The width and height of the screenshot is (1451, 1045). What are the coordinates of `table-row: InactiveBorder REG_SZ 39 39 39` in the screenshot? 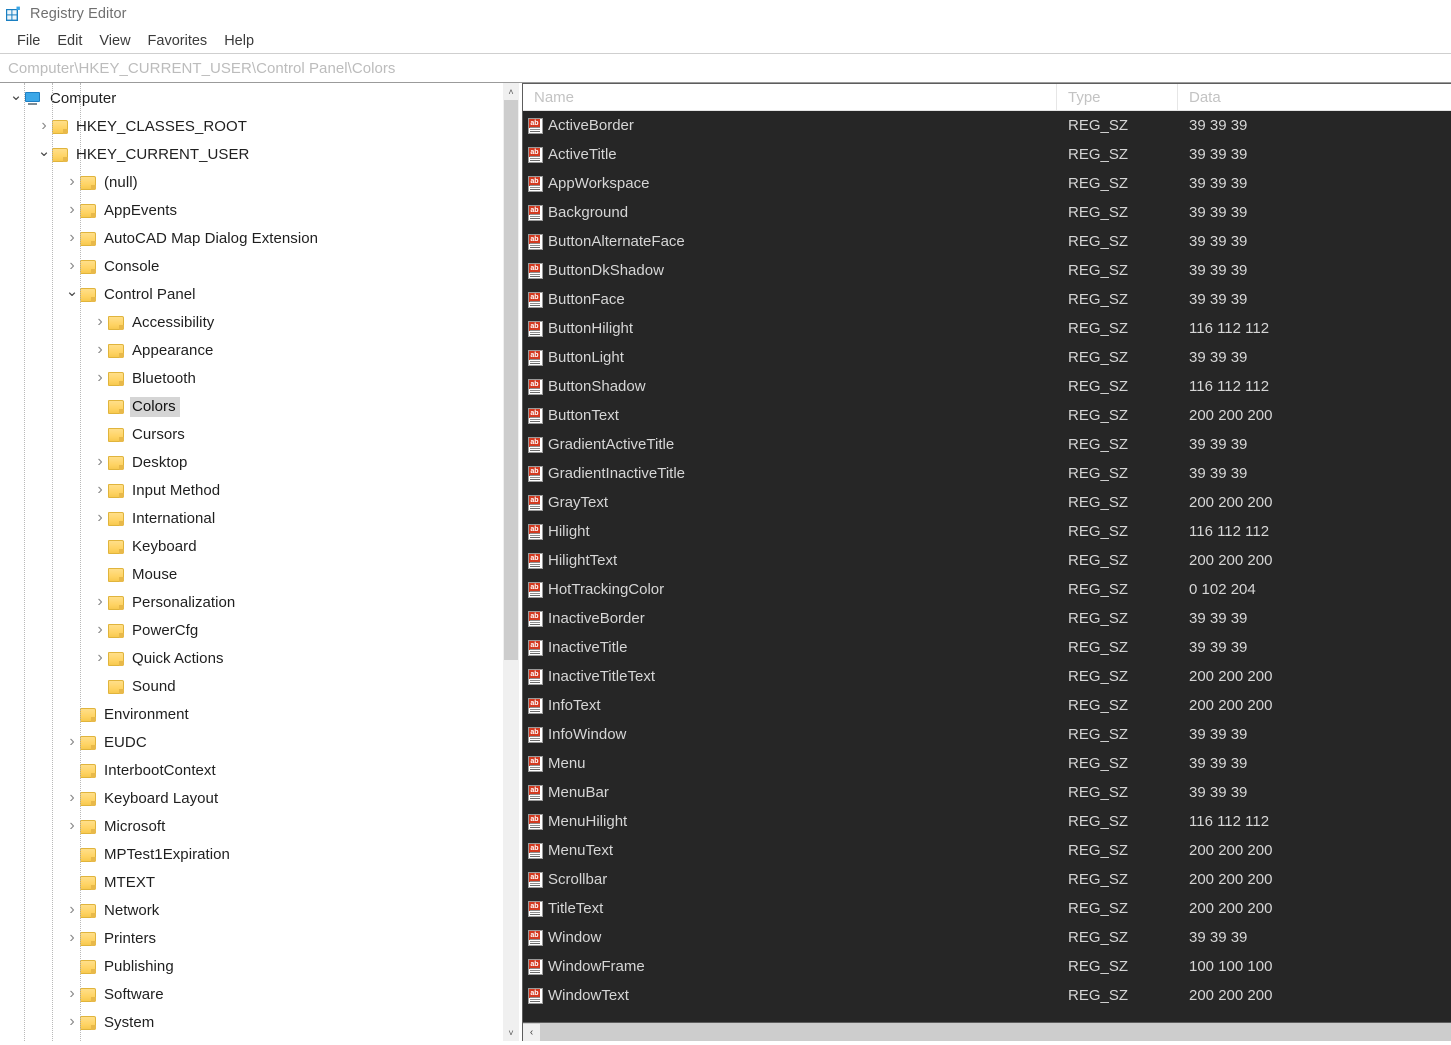 It's located at (987, 618).